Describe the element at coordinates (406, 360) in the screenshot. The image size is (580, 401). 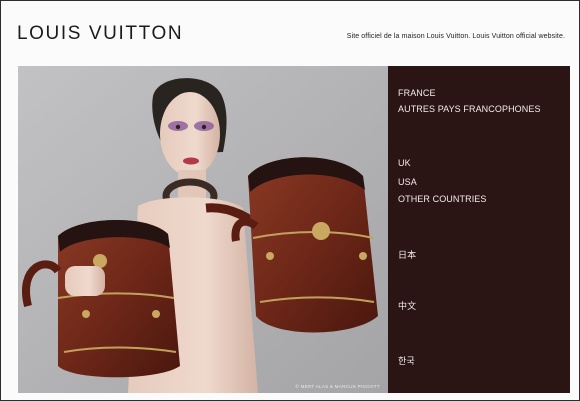
I see `menu-item-korea: 한국` at that location.